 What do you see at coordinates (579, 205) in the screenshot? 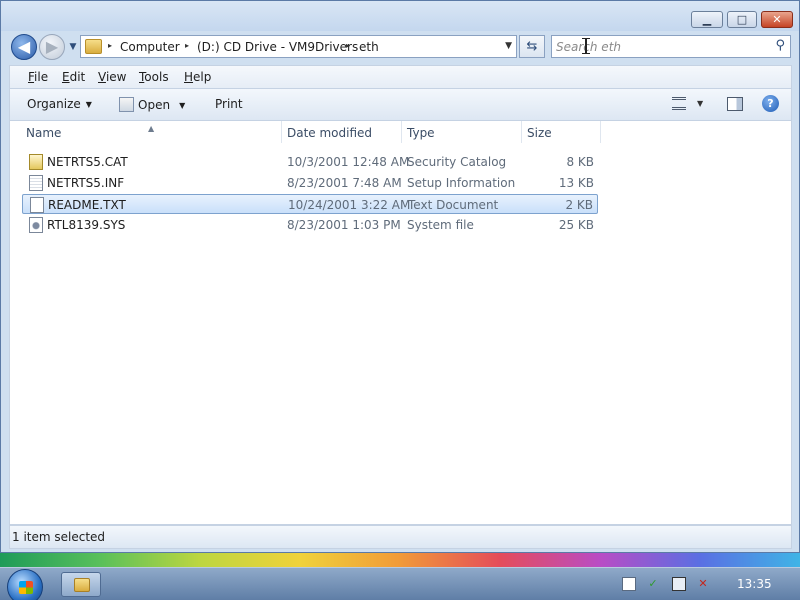
I see `file-size: 2 KB` at bounding box center [579, 205].